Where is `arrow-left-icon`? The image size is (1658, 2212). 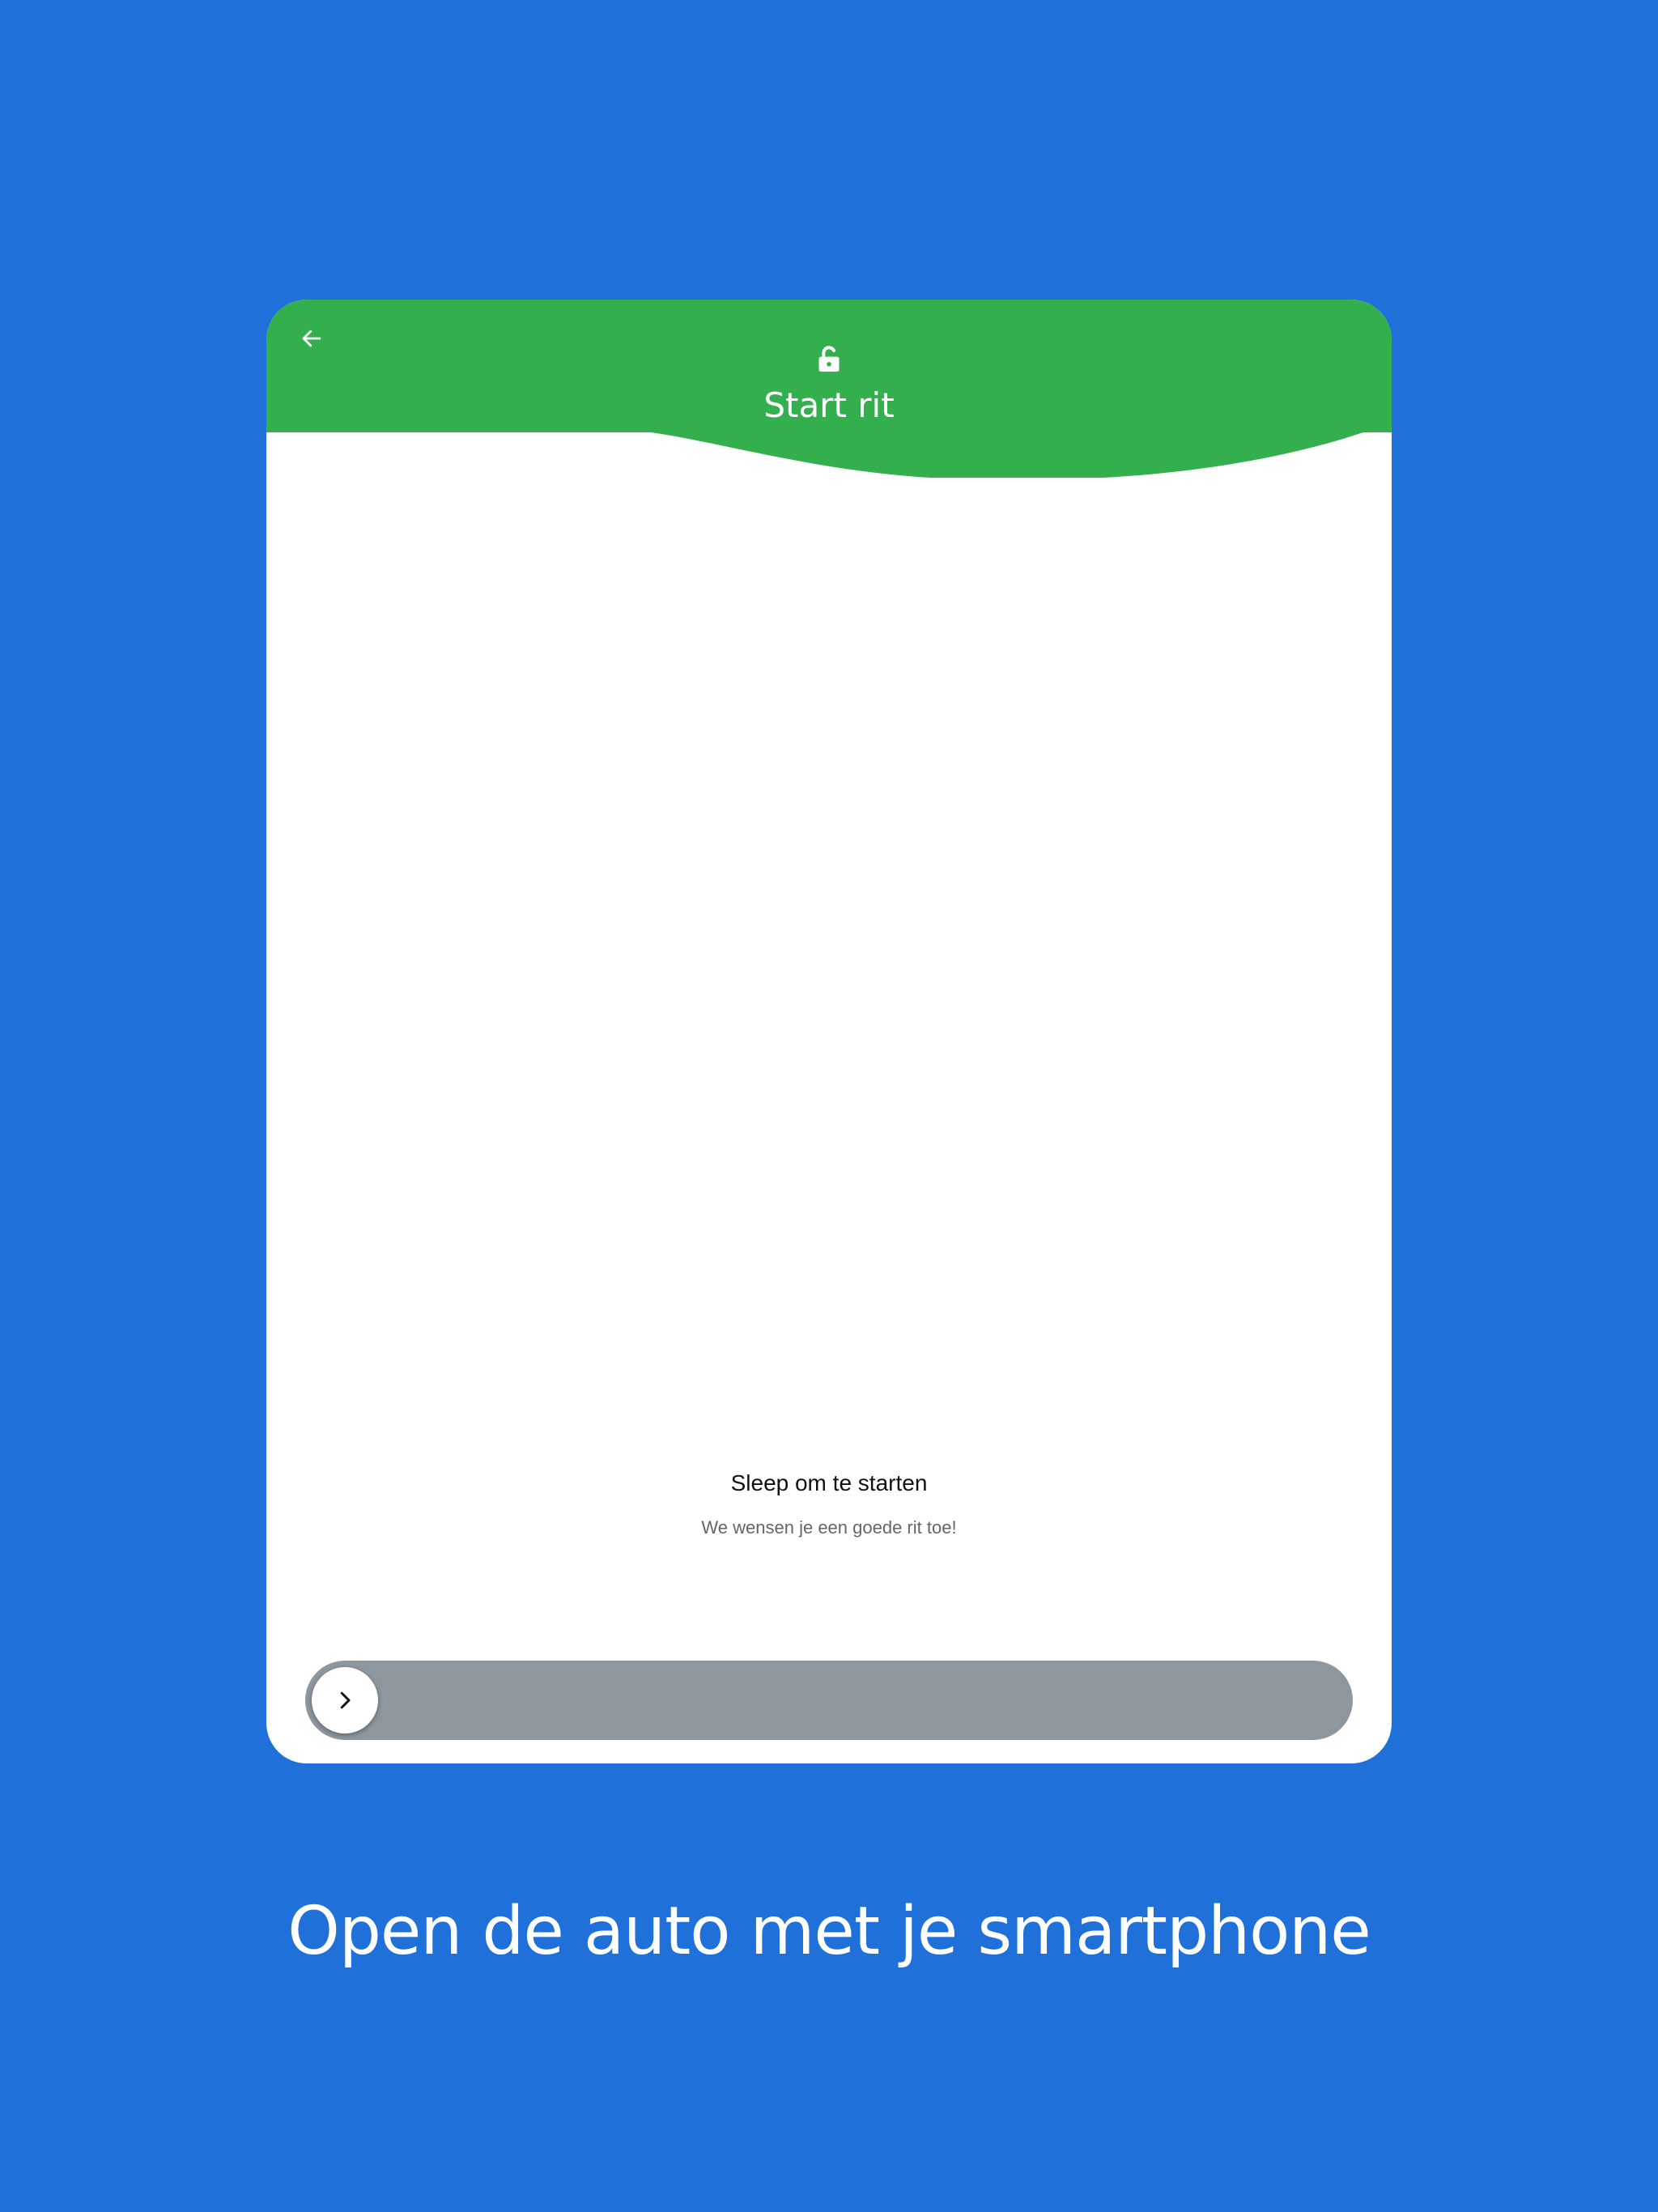
arrow-left-icon is located at coordinates (311, 339).